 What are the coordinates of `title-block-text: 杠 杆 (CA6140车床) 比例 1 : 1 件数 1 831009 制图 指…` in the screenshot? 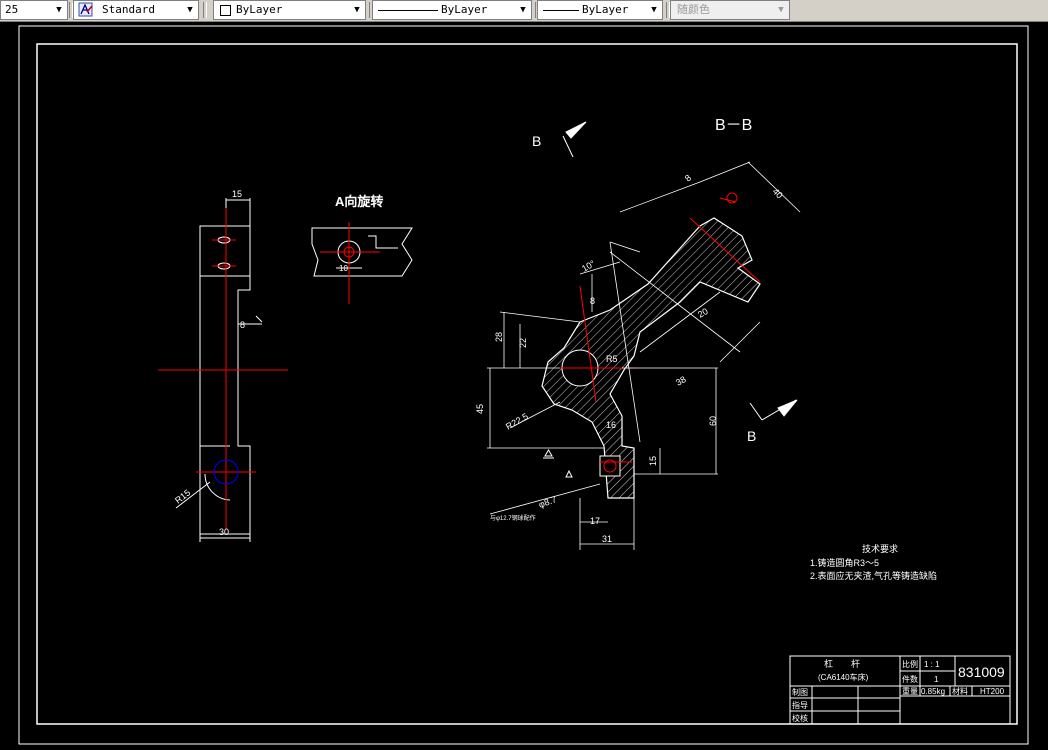 It's located at (898, 690).